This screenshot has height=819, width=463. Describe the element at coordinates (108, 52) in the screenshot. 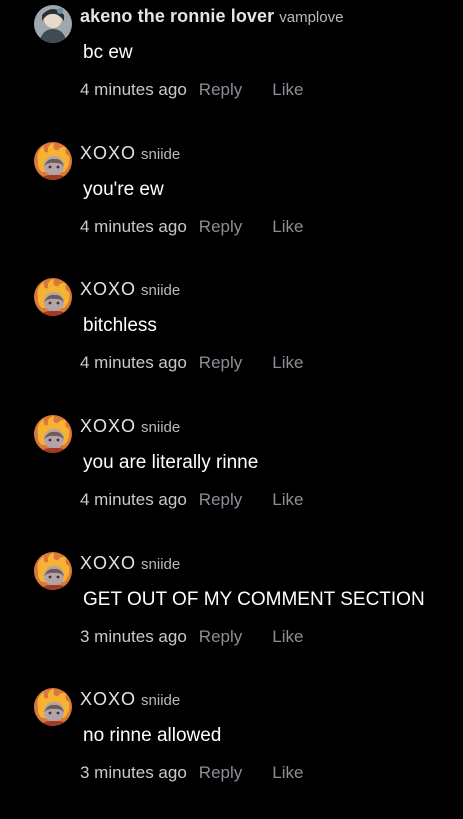

I see `comment-text: bc ew` at that location.